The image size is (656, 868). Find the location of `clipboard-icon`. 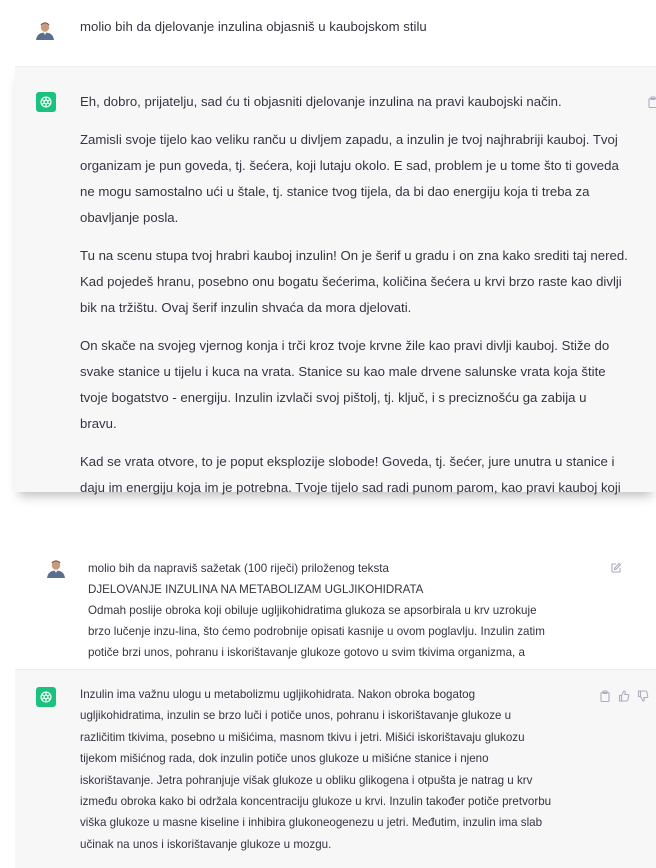

clipboard-icon is located at coordinates (605, 696).